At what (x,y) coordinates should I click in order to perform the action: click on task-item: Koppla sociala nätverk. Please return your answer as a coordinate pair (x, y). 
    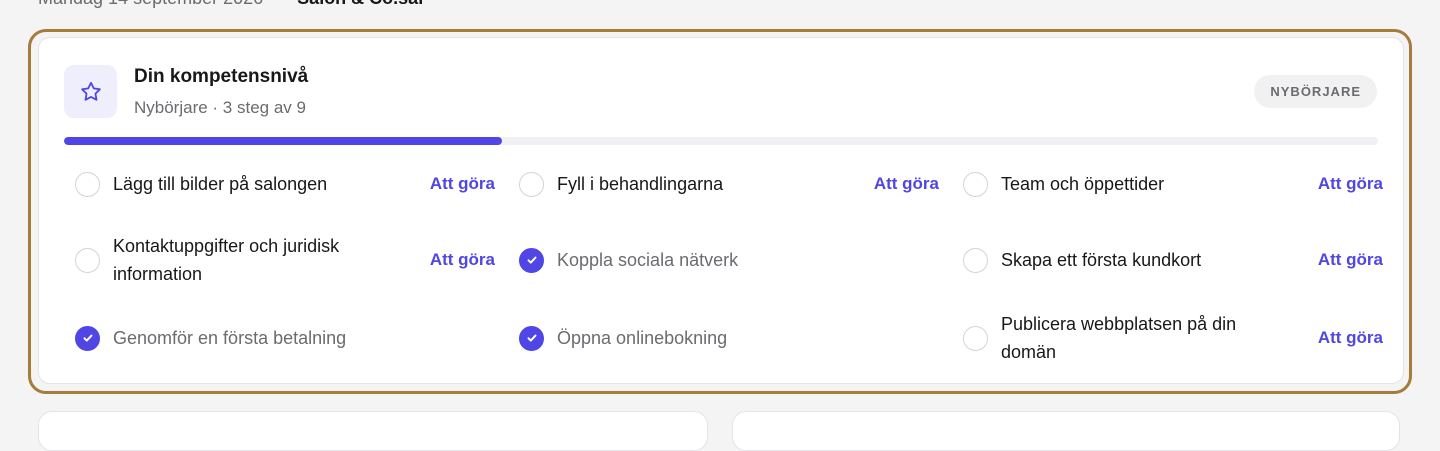
    Looking at the image, I should click on (729, 260).